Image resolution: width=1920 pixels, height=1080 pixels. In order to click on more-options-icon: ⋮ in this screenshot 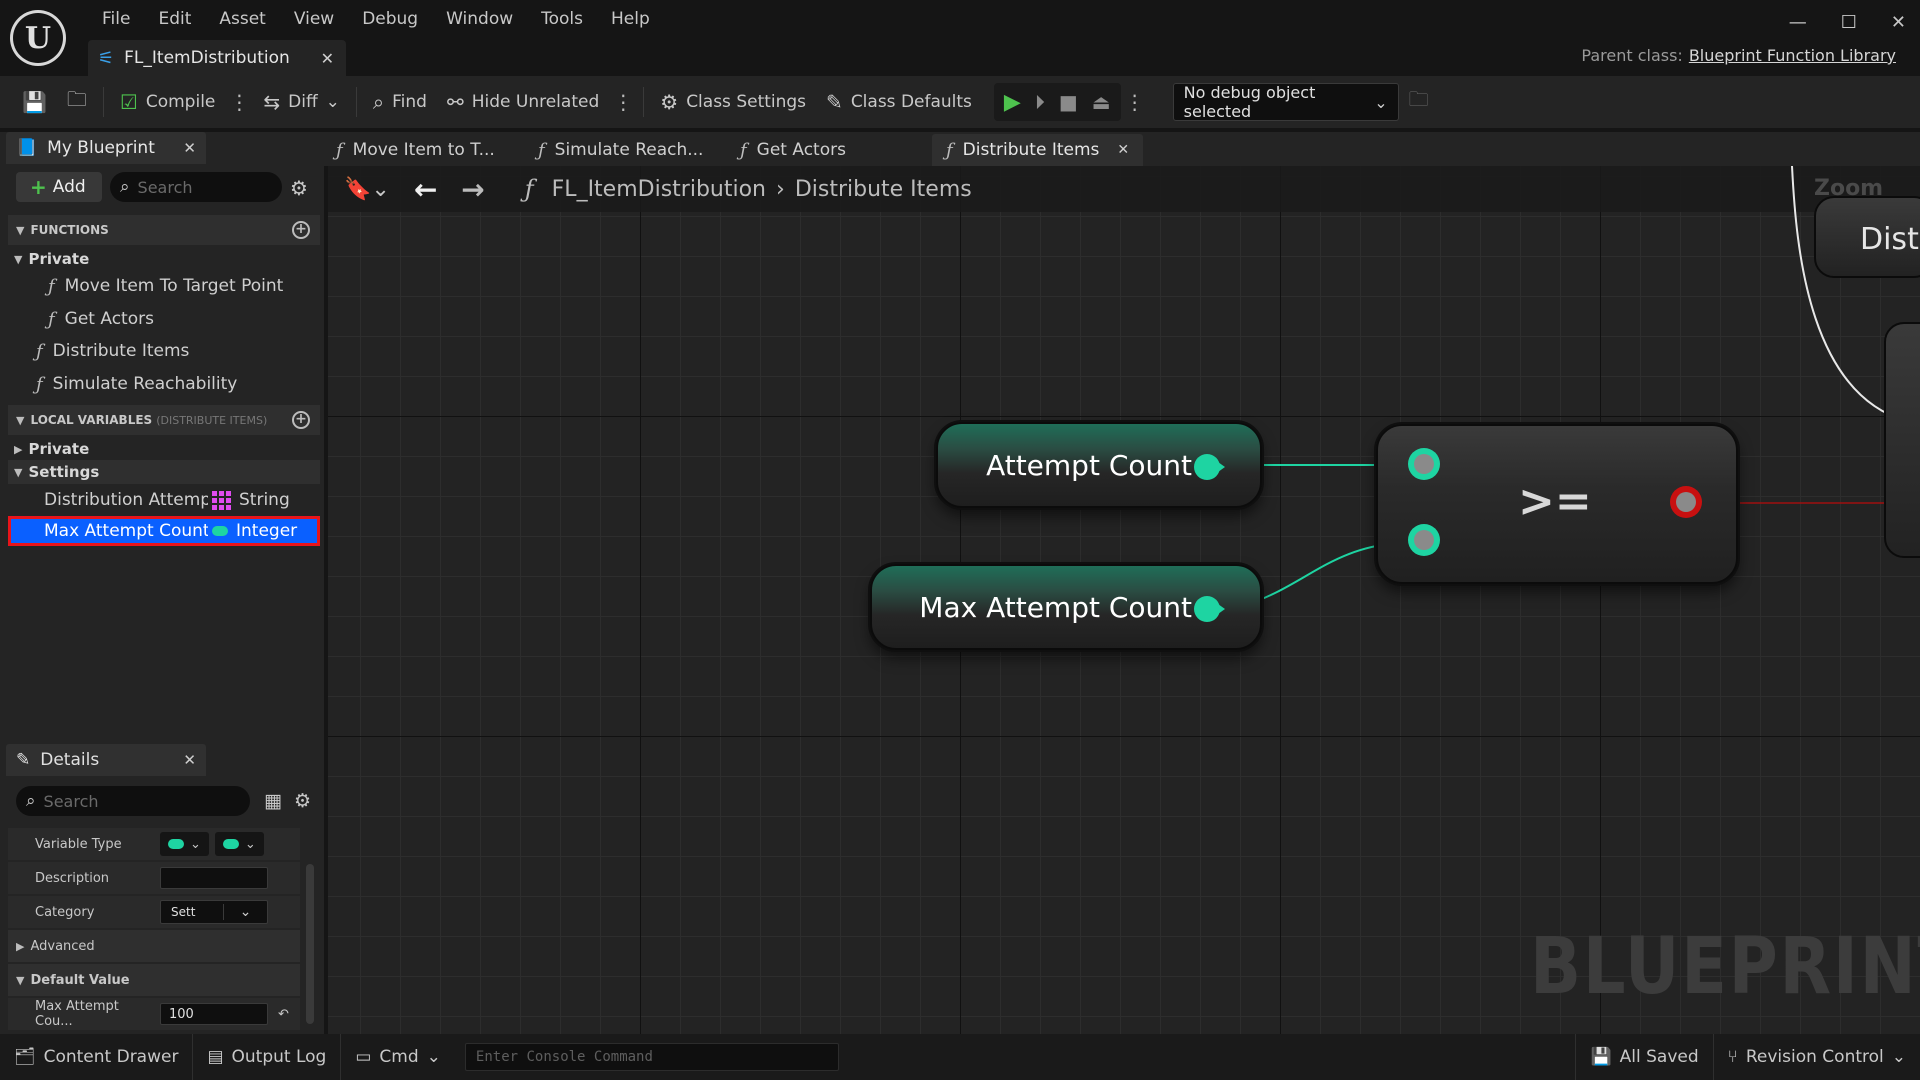, I will do `click(623, 102)`.